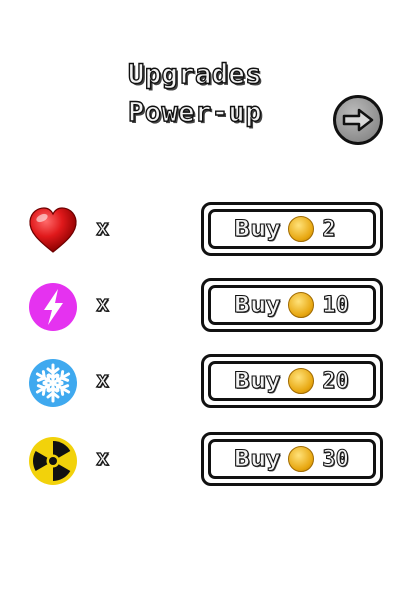 The width and height of the screenshot is (400, 600). Describe the element at coordinates (336, 381) in the screenshot. I see `price-value: 20` at that location.